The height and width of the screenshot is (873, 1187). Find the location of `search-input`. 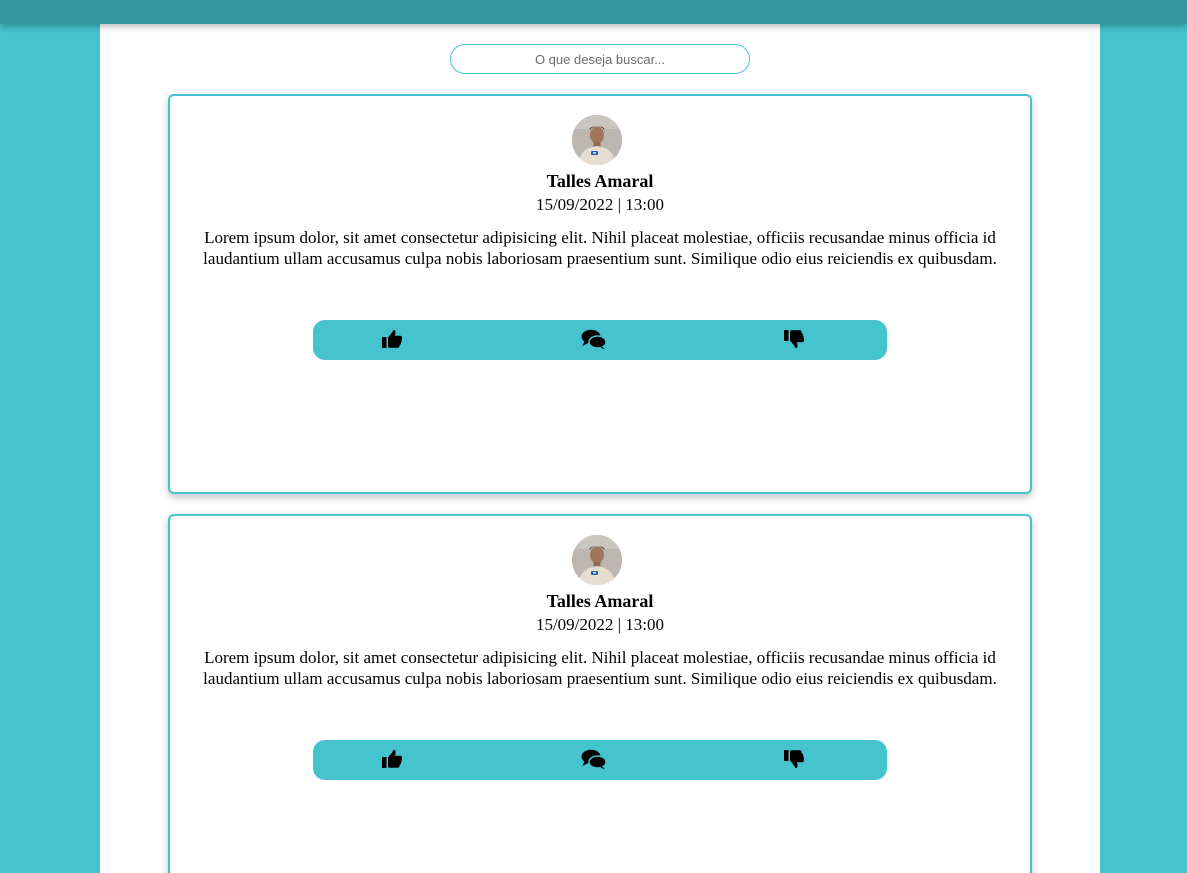

search-input is located at coordinates (600, 59).